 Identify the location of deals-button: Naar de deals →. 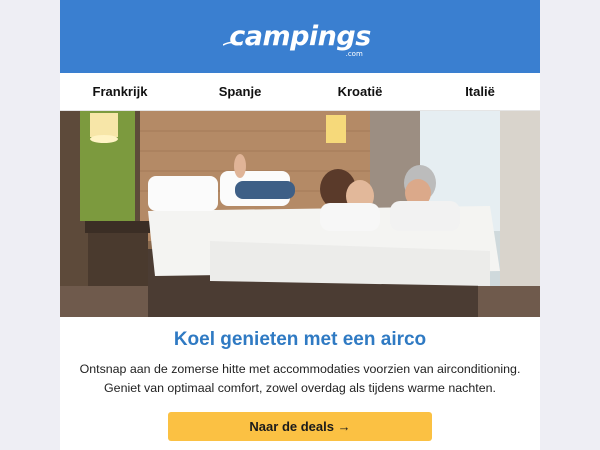
(300, 426).